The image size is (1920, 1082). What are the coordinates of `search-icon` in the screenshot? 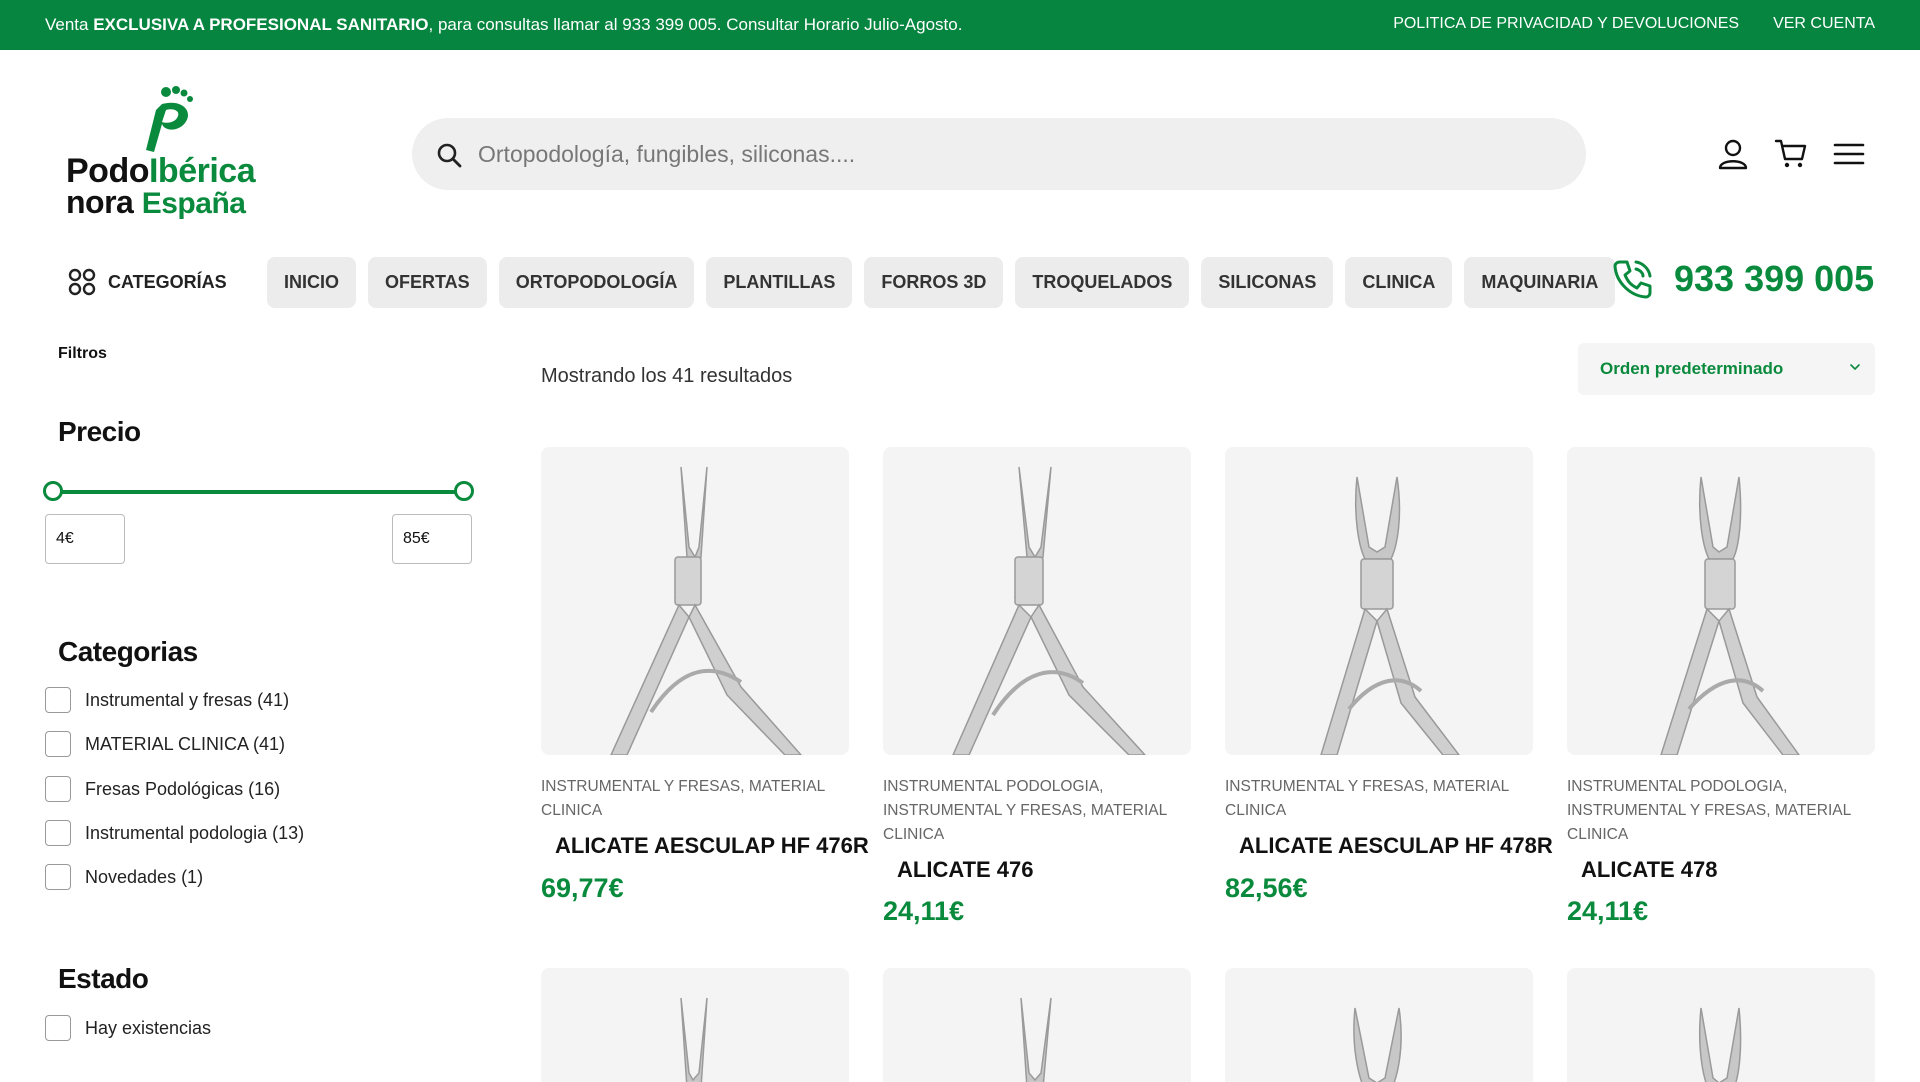 It's located at (449, 155).